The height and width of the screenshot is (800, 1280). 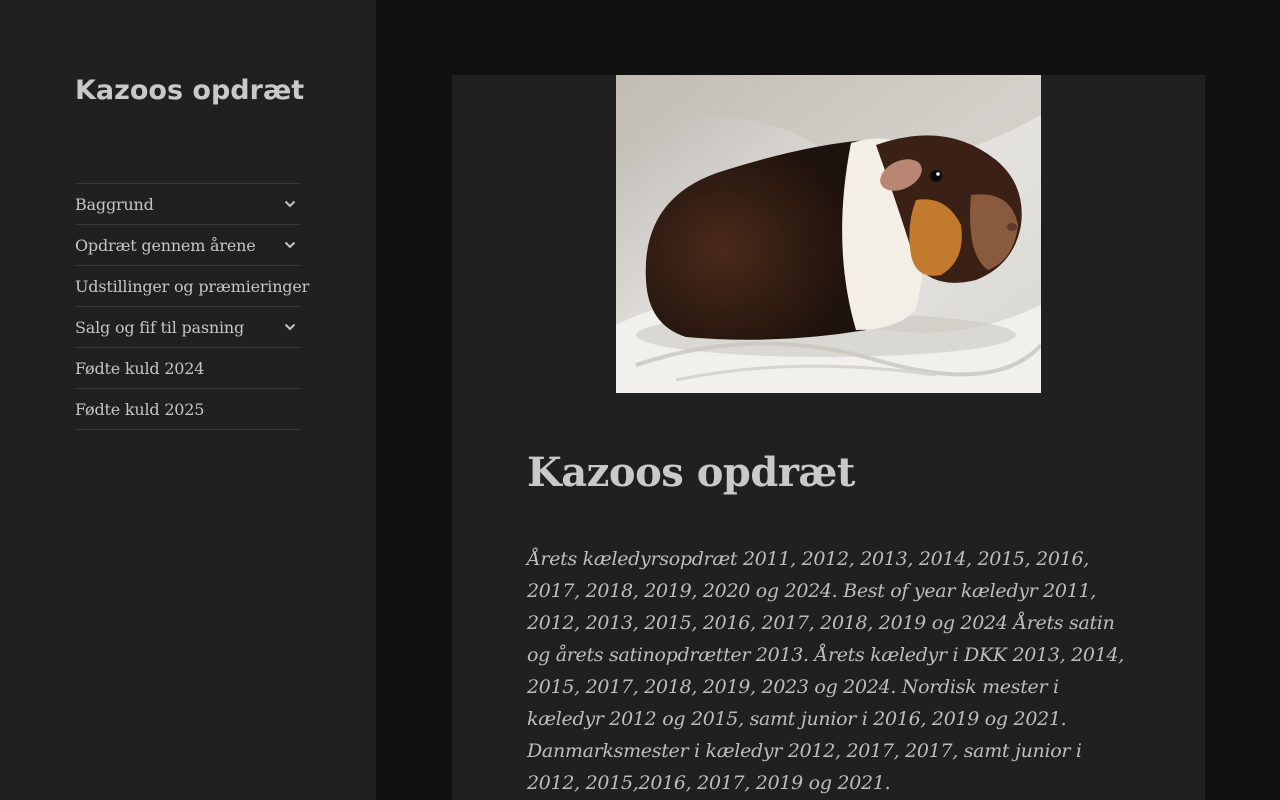 What do you see at coordinates (189, 91) in the screenshot?
I see `site-title-link: Kazoos opdræt` at bounding box center [189, 91].